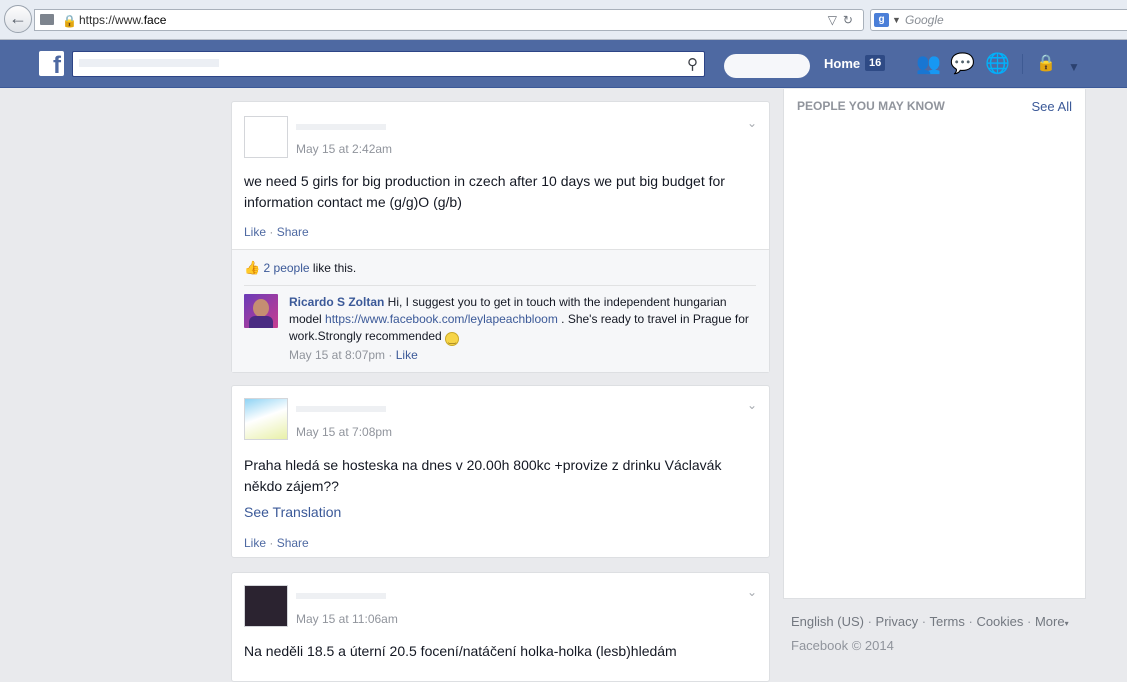 Image resolution: width=1127 pixels, height=682 pixels. Describe the element at coordinates (449, 20) in the screenshot. I see `address-bar: 🔒 https://www.face ▽↻` at that location.